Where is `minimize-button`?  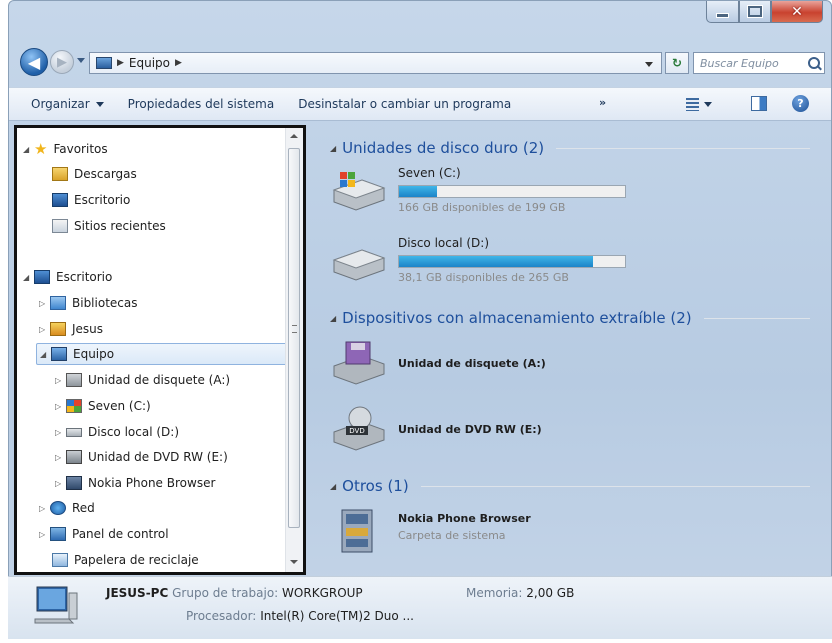
minimize-button is located at coordinates (722, 12).